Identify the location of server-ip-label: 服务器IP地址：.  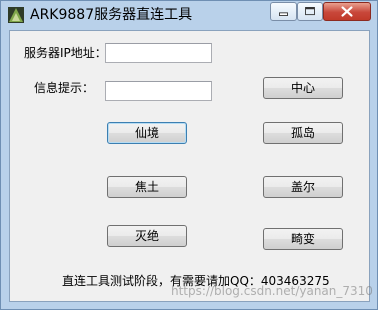
(65, 53).